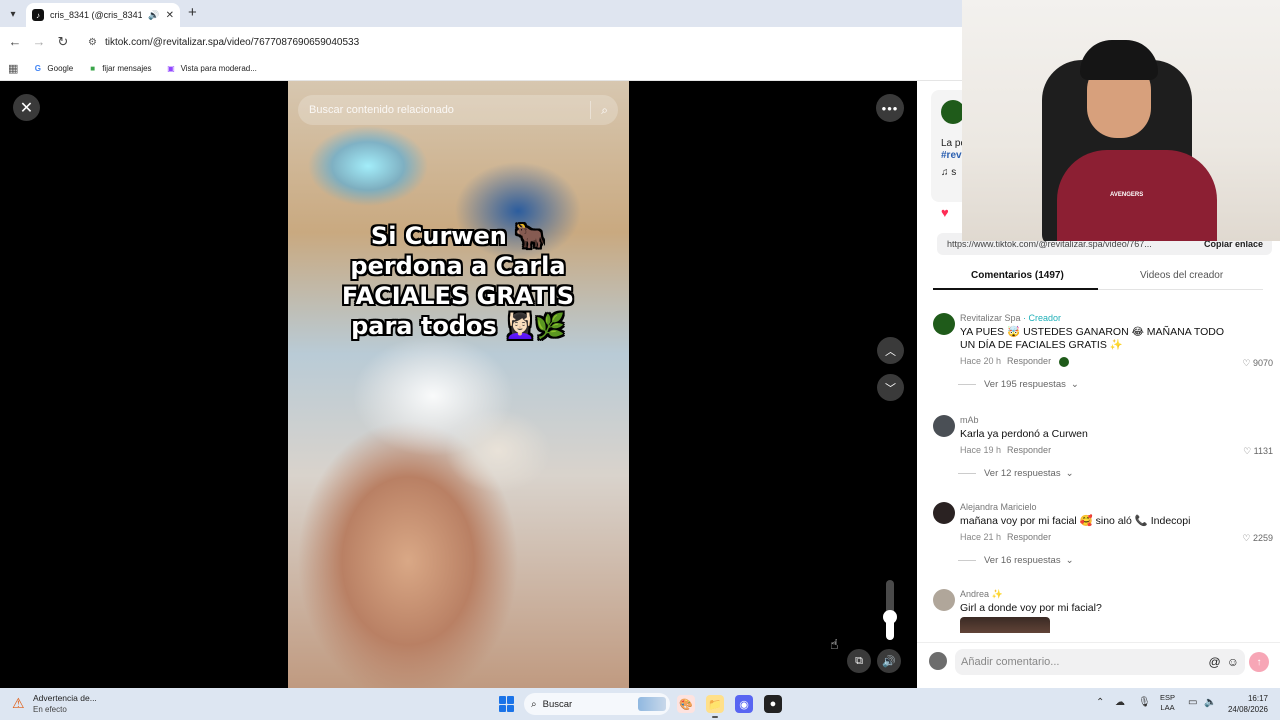  I want to click on bookmark-google: G Google, so click(52, 68).